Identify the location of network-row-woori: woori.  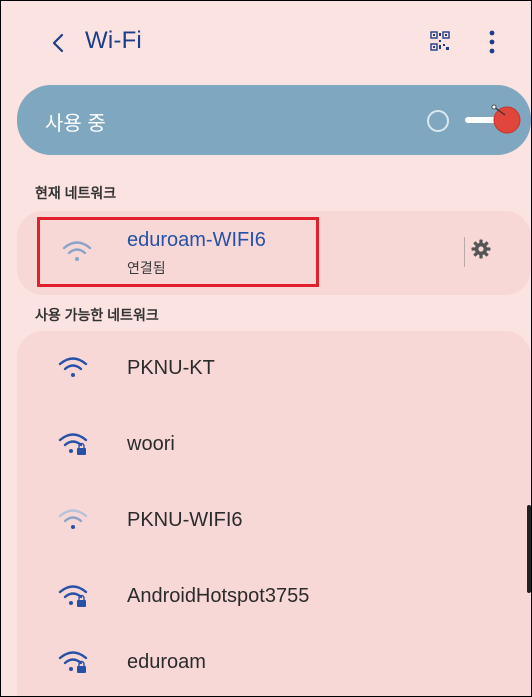
(274, 445).